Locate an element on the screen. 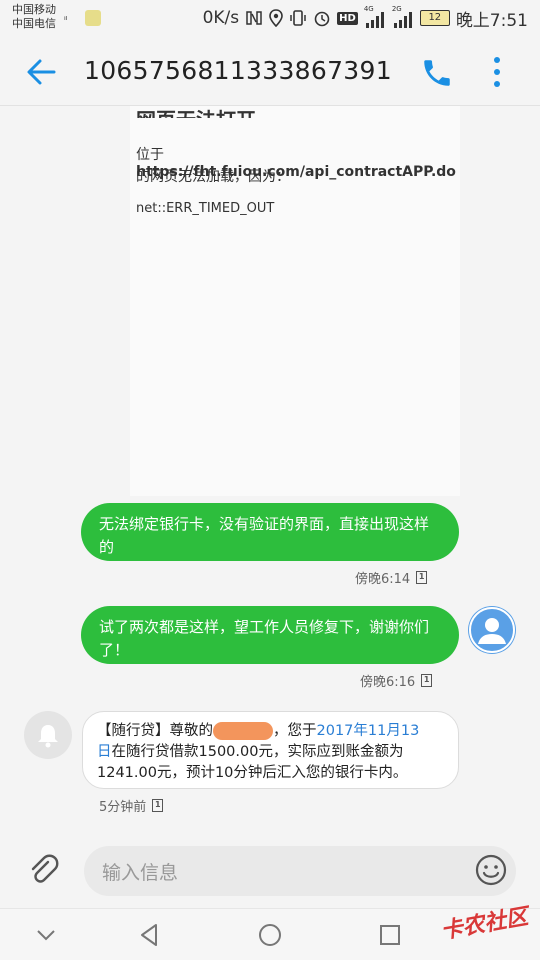 Image resolution: width=540 pixels, height=960 pixels. message-text: 【随行贷】尊敬的 is located at coordinates (155, 731).